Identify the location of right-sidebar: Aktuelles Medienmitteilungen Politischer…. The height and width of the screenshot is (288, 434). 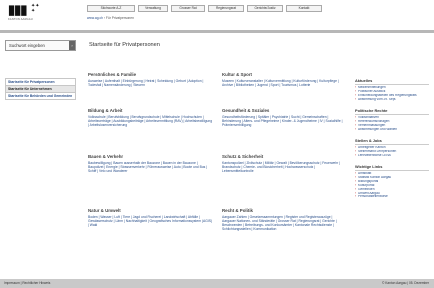
(392, 141).